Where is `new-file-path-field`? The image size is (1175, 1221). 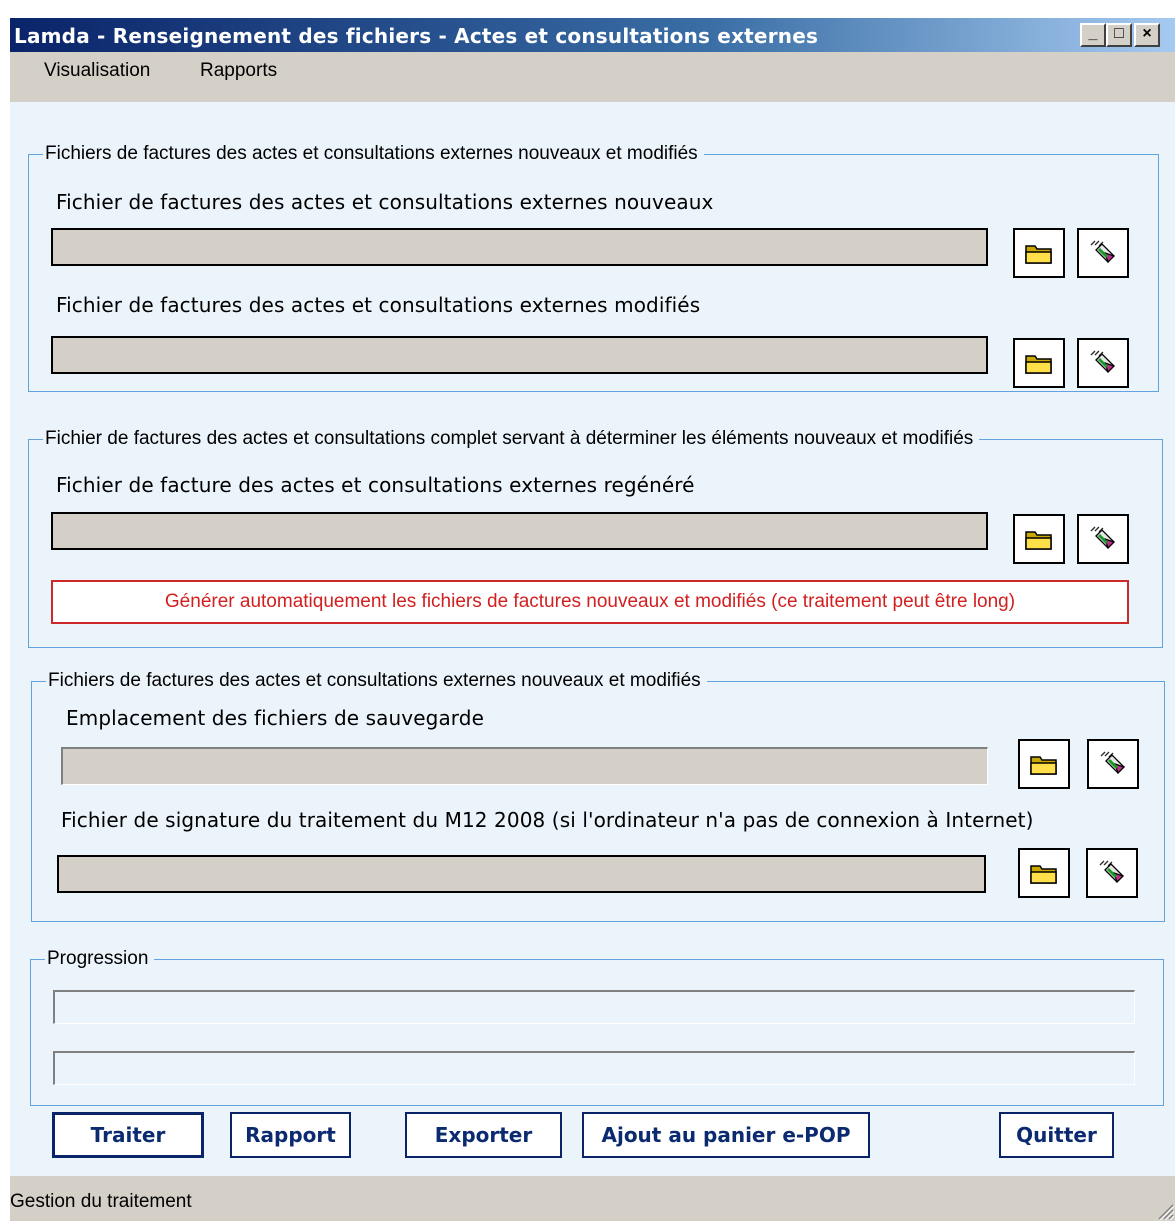 new-file-path-field is located at coordinates (519, 247).